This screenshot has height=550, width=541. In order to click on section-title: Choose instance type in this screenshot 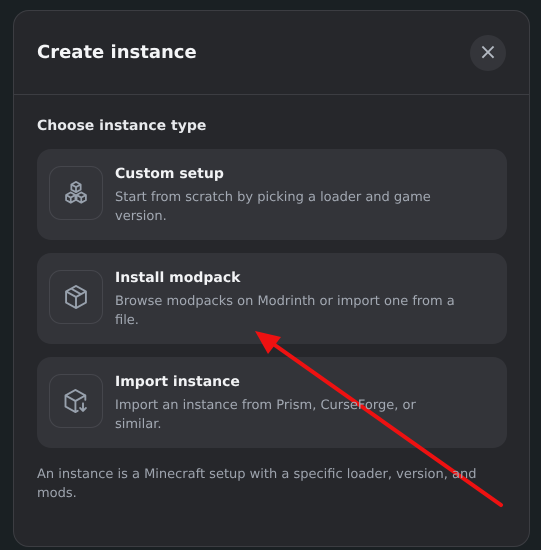, I will do `click(122, 126)`.